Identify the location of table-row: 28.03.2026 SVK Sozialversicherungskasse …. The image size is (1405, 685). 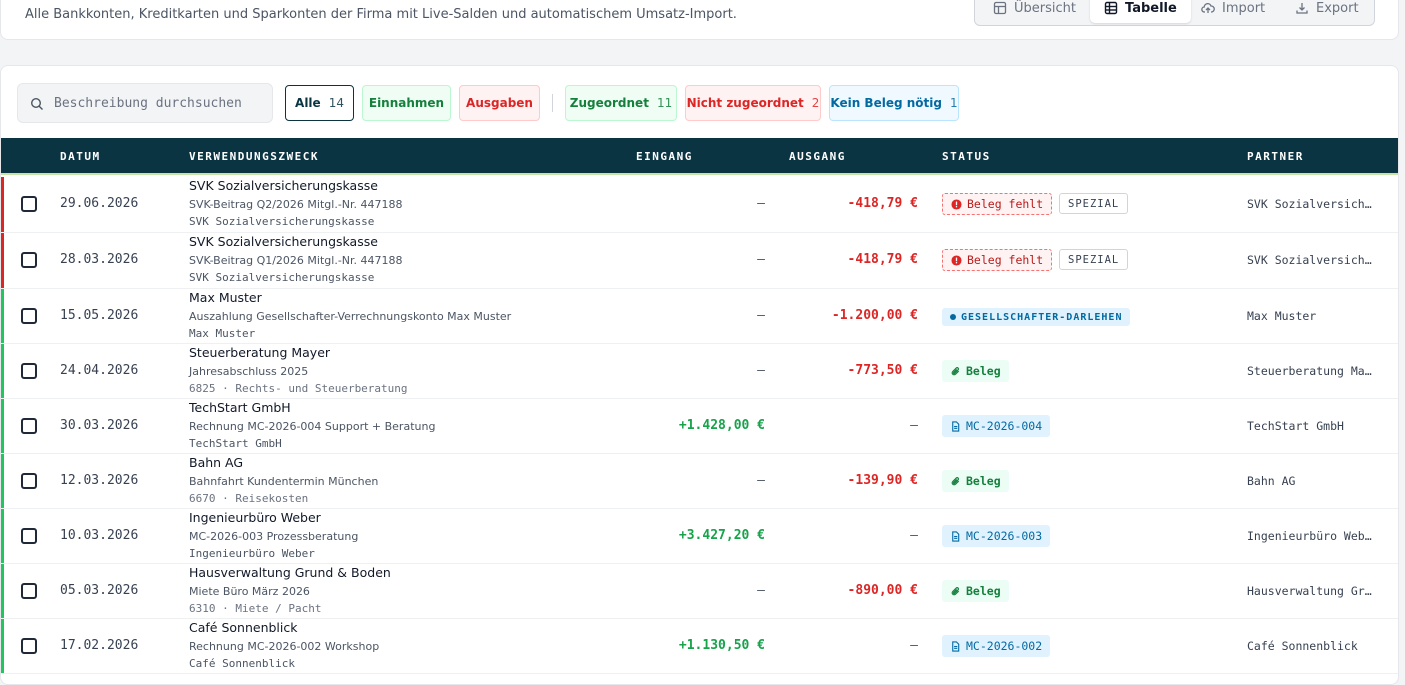
(699, 261).